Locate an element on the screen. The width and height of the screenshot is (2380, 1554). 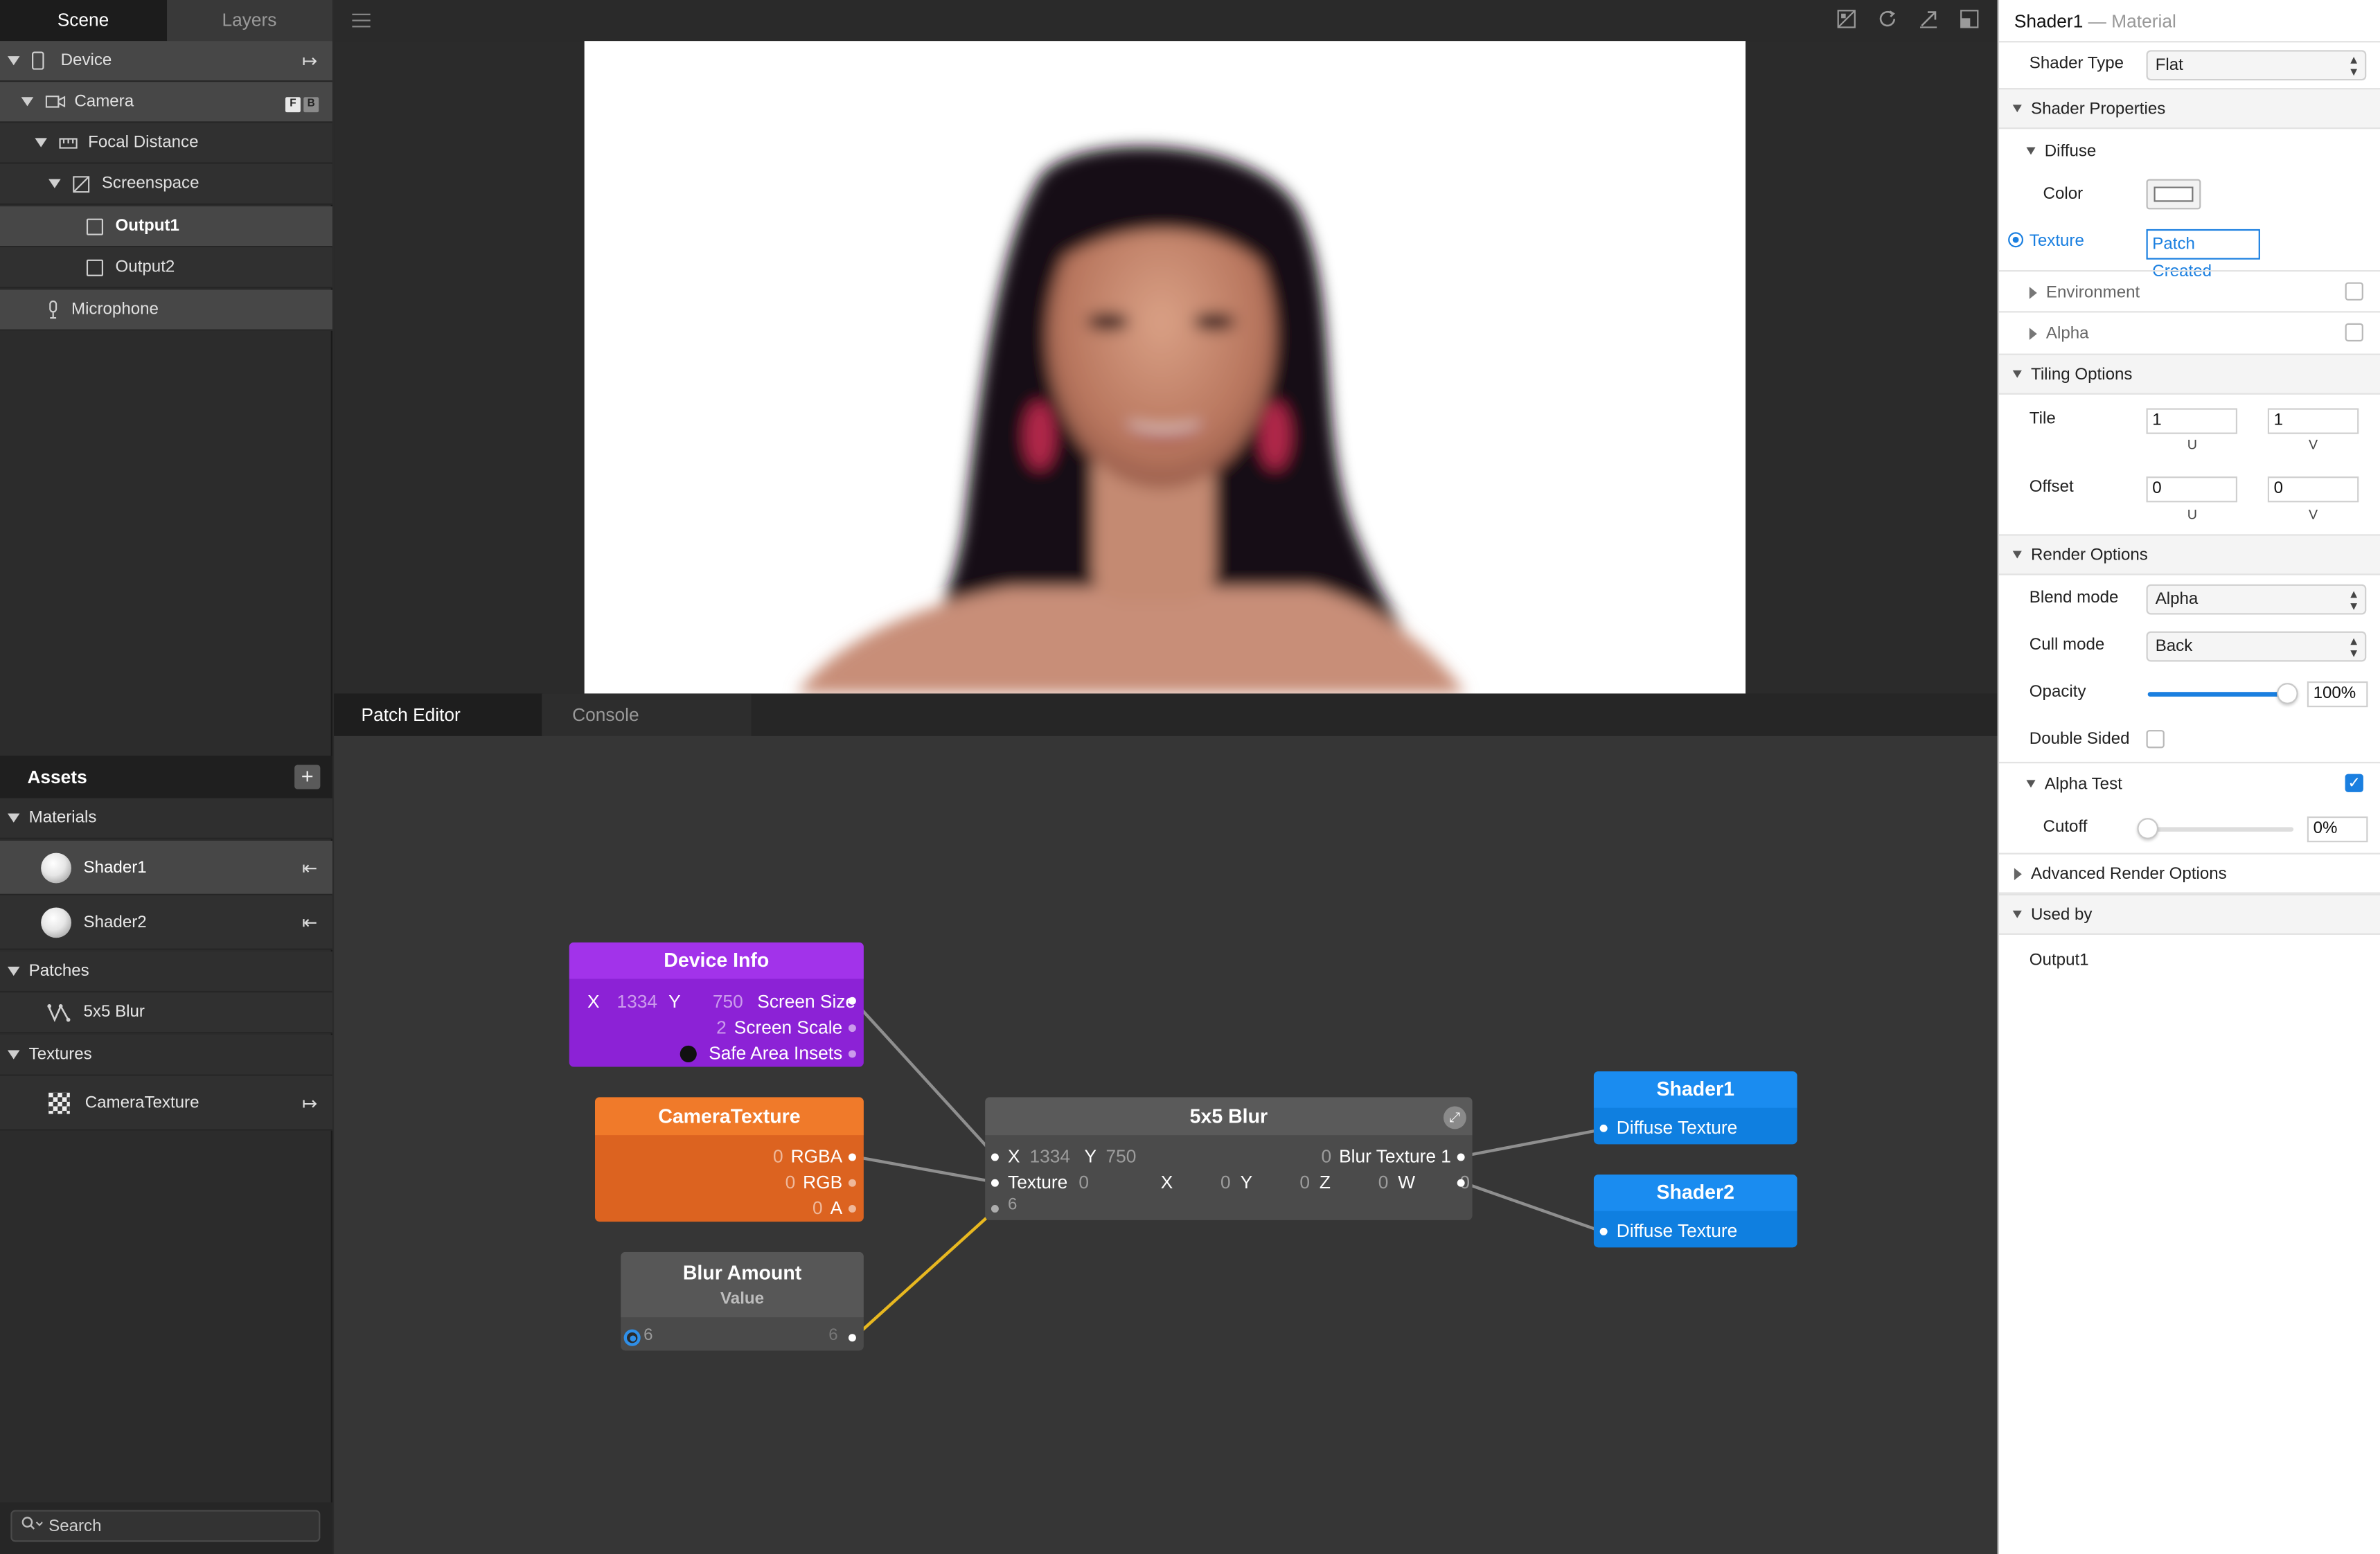
diffuse-texture-port: Diffuse Texture is located at coordinates (1677, 1231).